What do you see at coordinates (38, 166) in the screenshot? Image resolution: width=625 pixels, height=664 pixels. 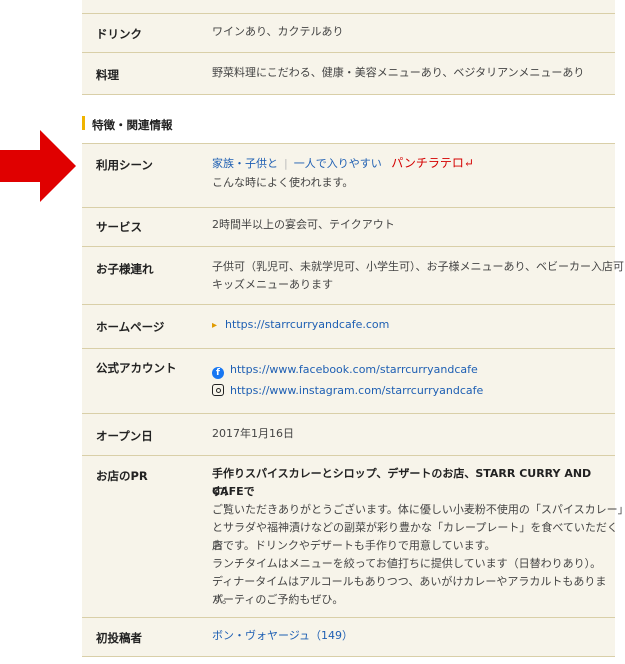 I see `red-arrow-annotation` at bounding box center [38, 166].